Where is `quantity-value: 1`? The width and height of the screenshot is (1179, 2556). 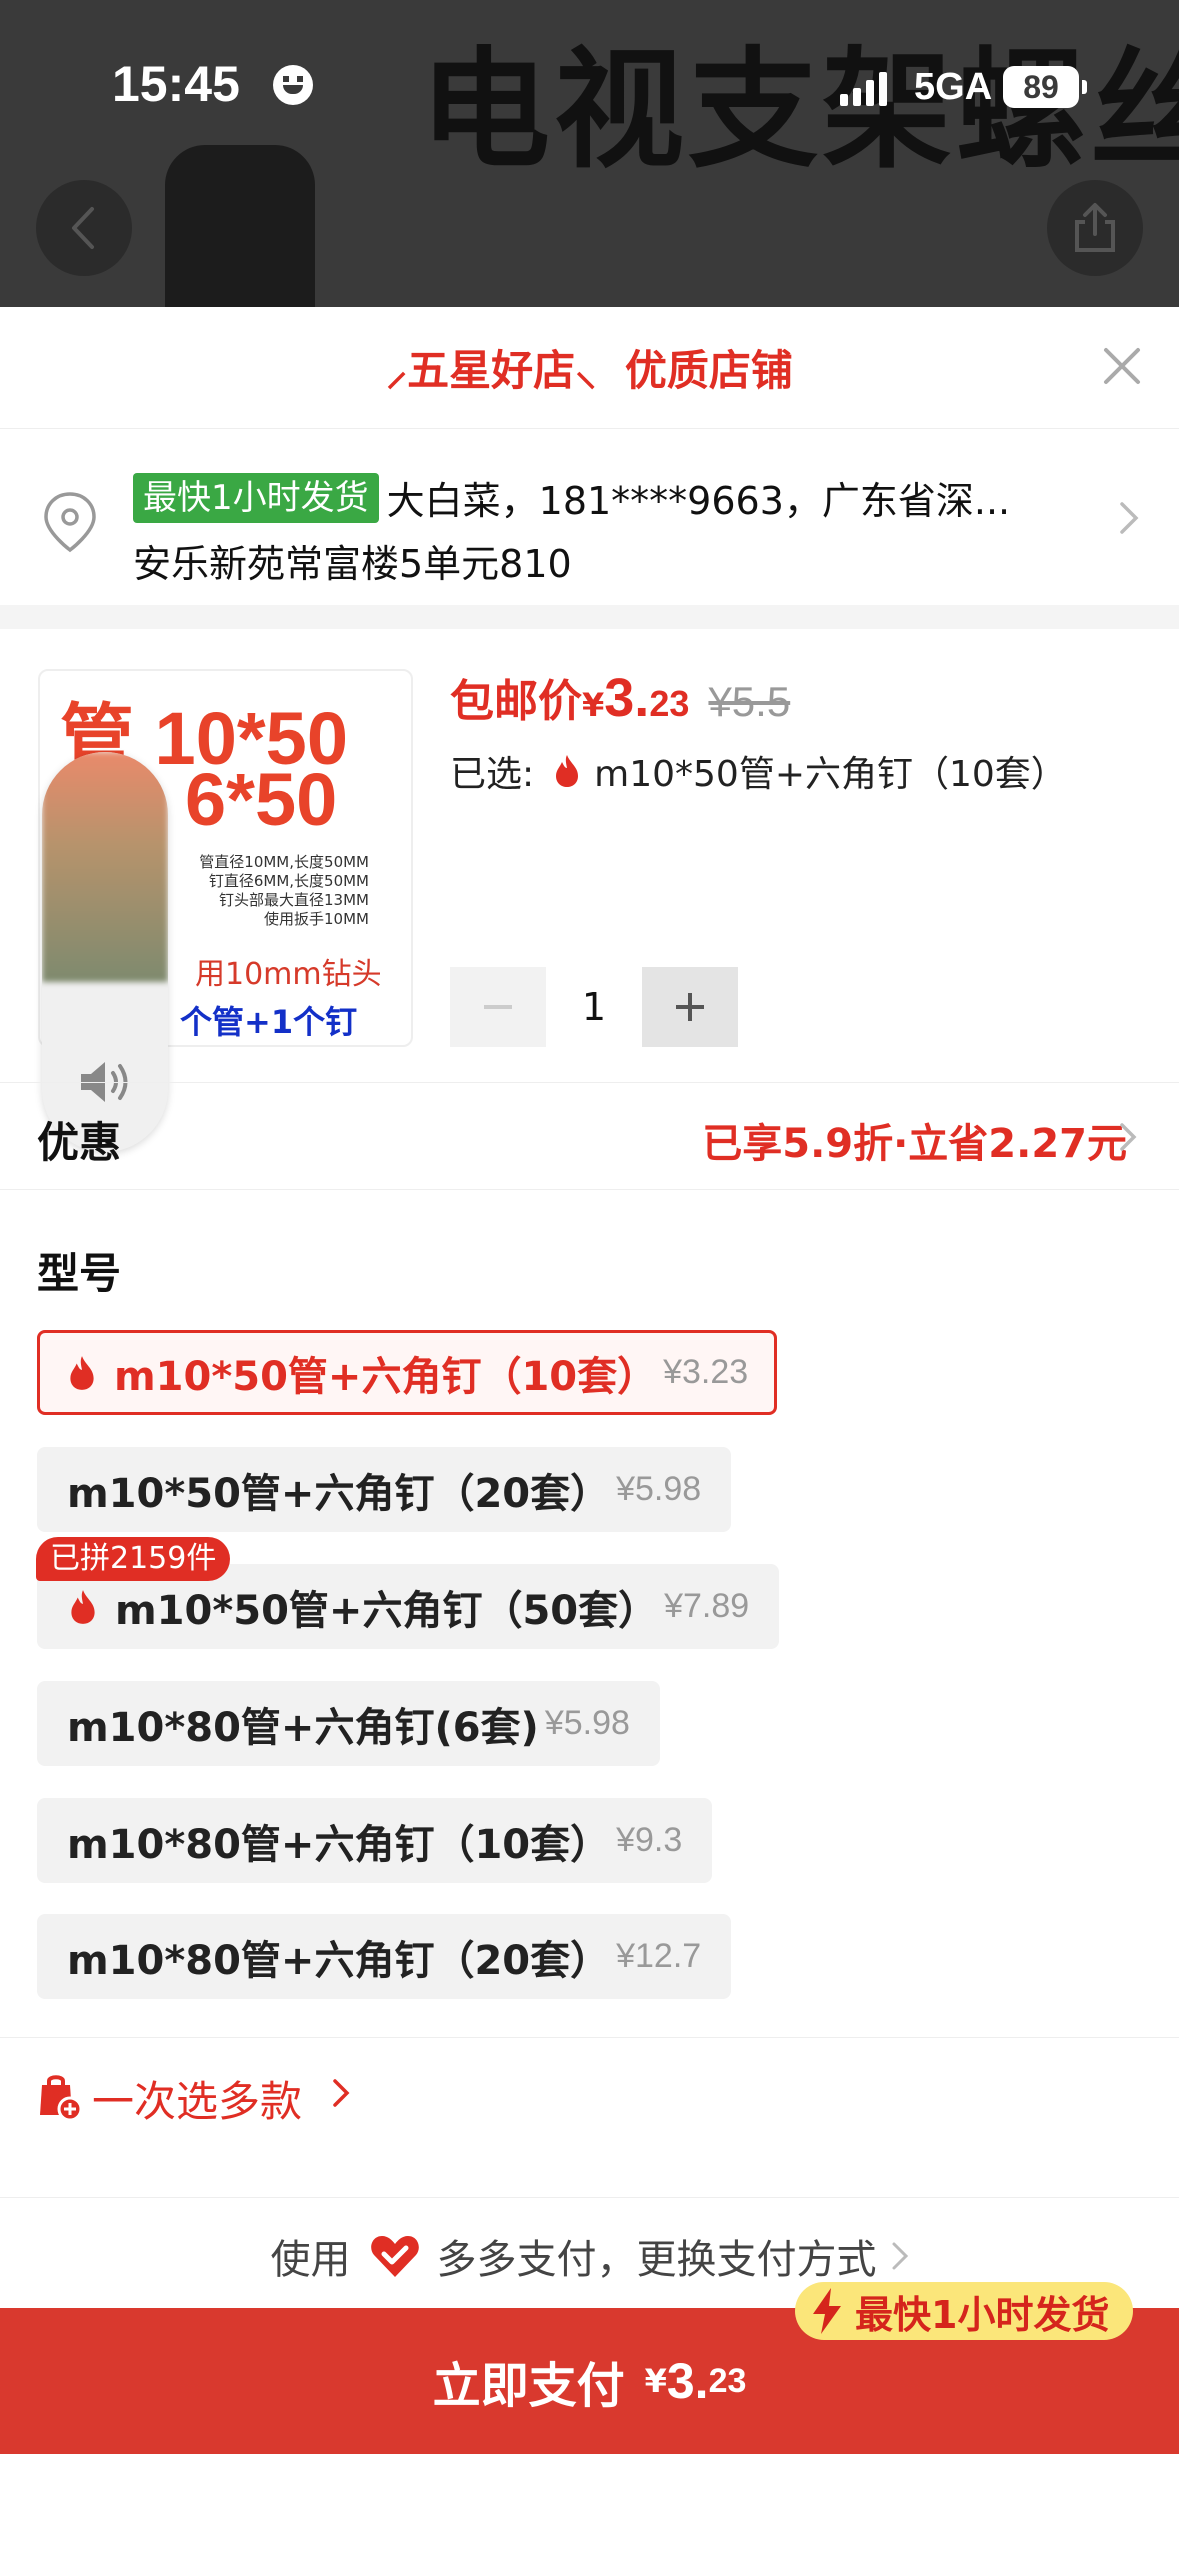 quantity-value: 1 is located at coordinates (594, 1007).